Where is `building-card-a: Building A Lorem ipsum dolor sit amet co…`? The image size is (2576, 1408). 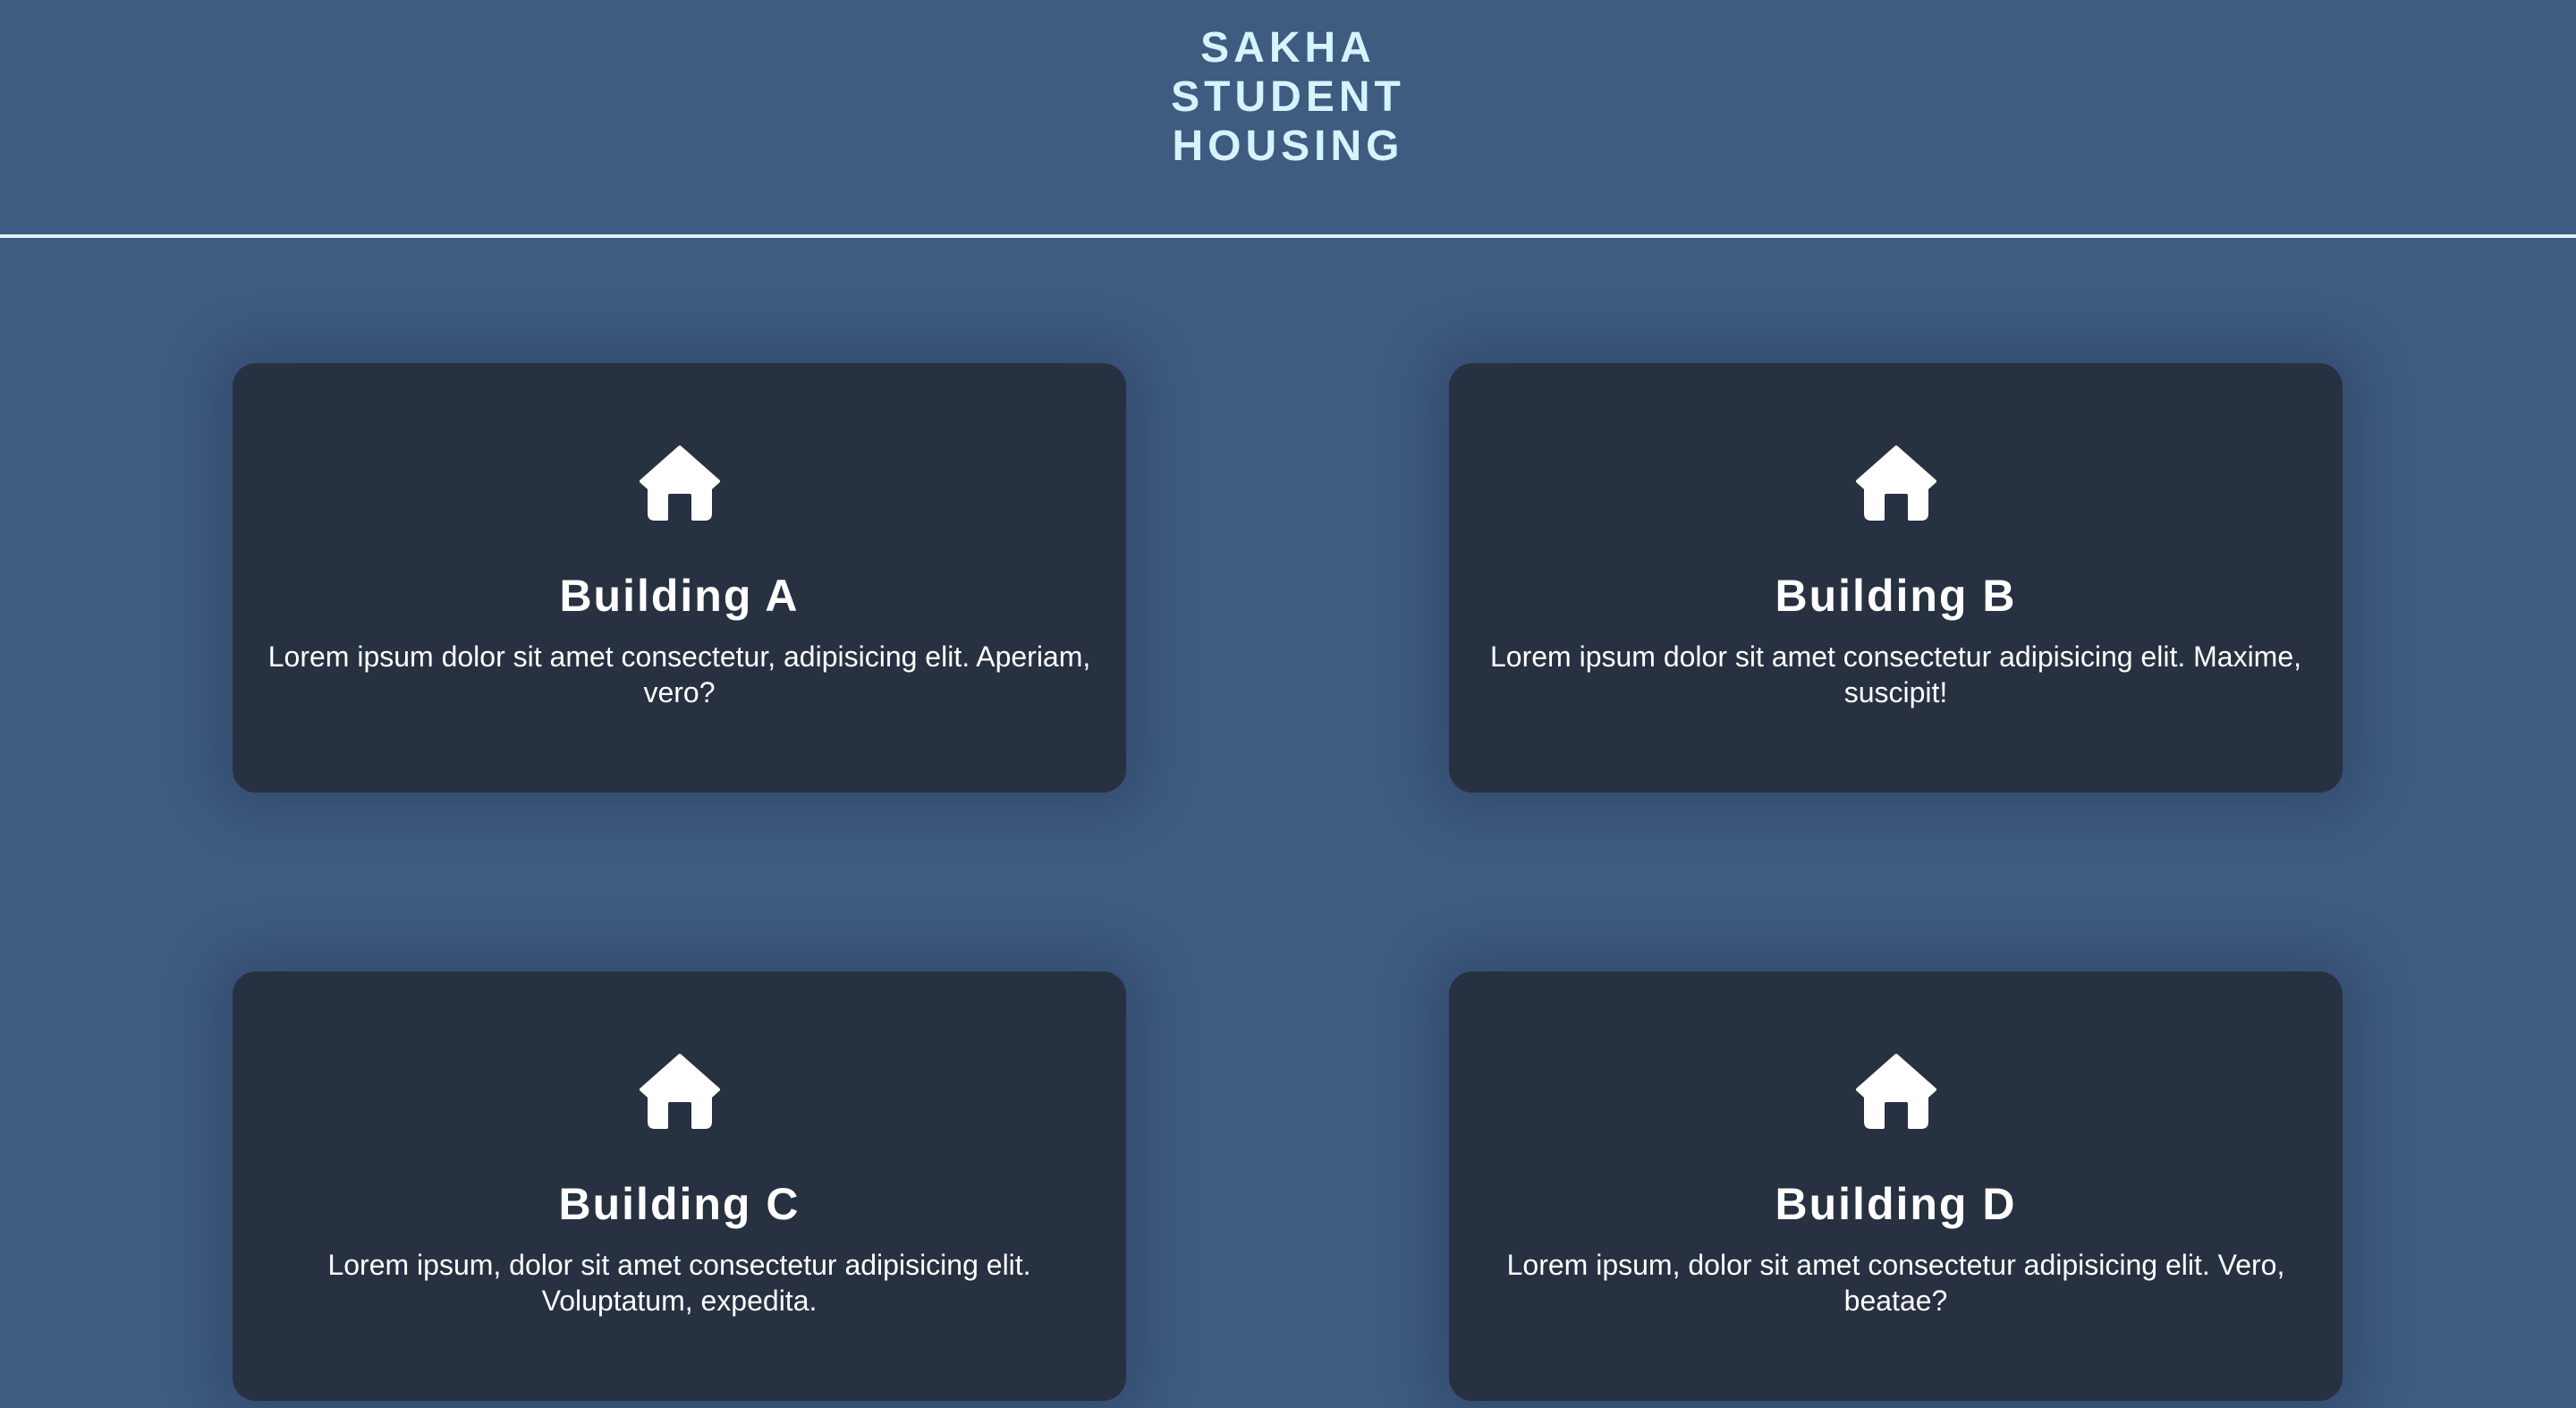 building-card-a: Building A Lorem ipsum dolor sit amet co… is located at coordinates (679, 578).